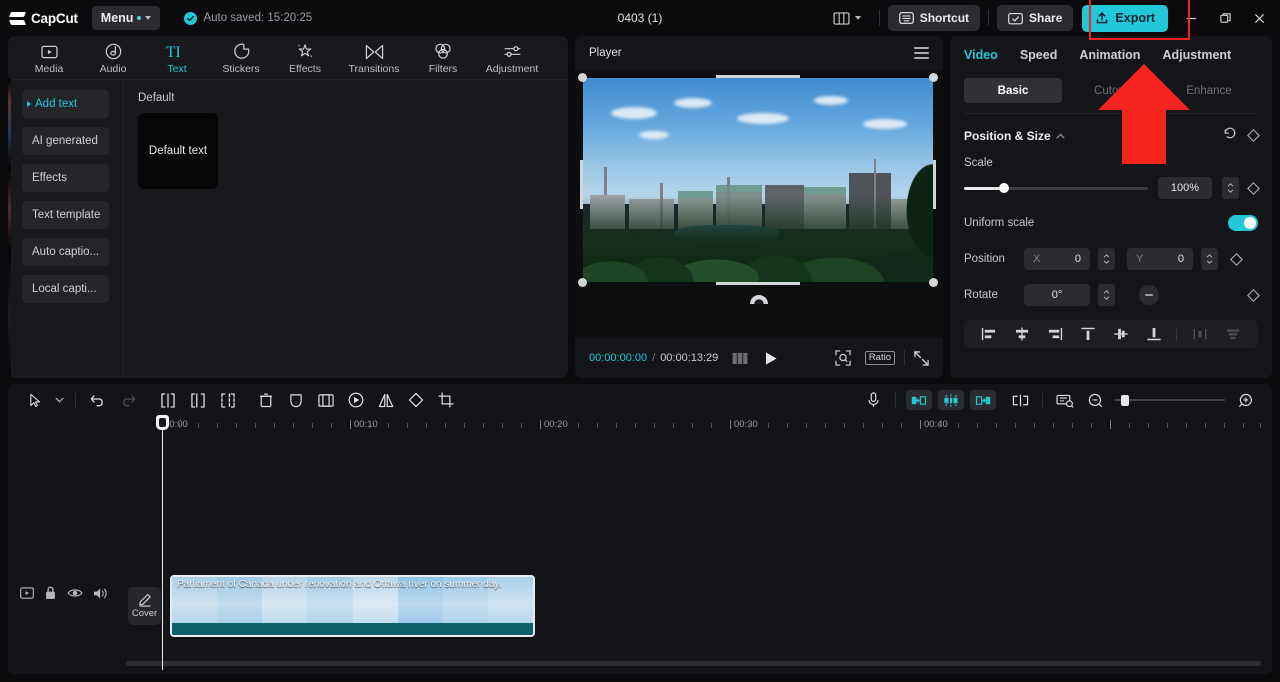 The width and height of the screenshot is (1280, 682). Describe the element at coordinates (1225, 18) in the screenshot. I see `maximize-button` at that location.